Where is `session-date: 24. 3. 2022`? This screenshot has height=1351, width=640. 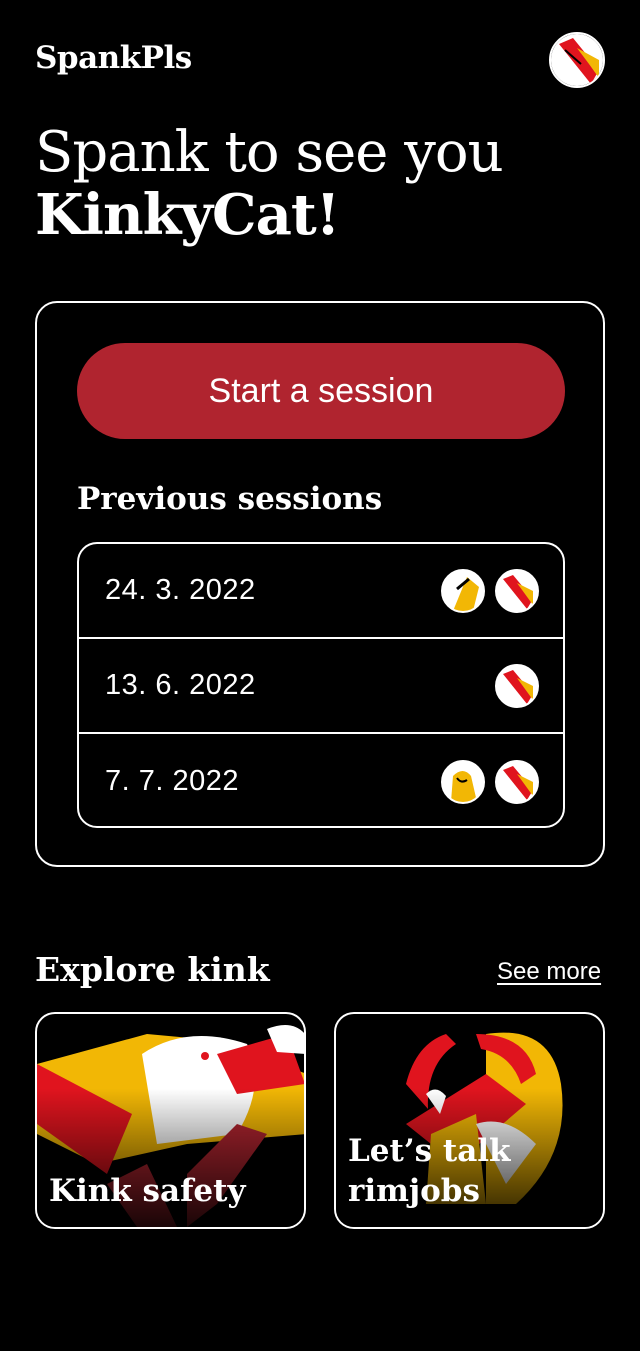 session-date: 24. 3. 2022 is located at coordinates (180, 590).